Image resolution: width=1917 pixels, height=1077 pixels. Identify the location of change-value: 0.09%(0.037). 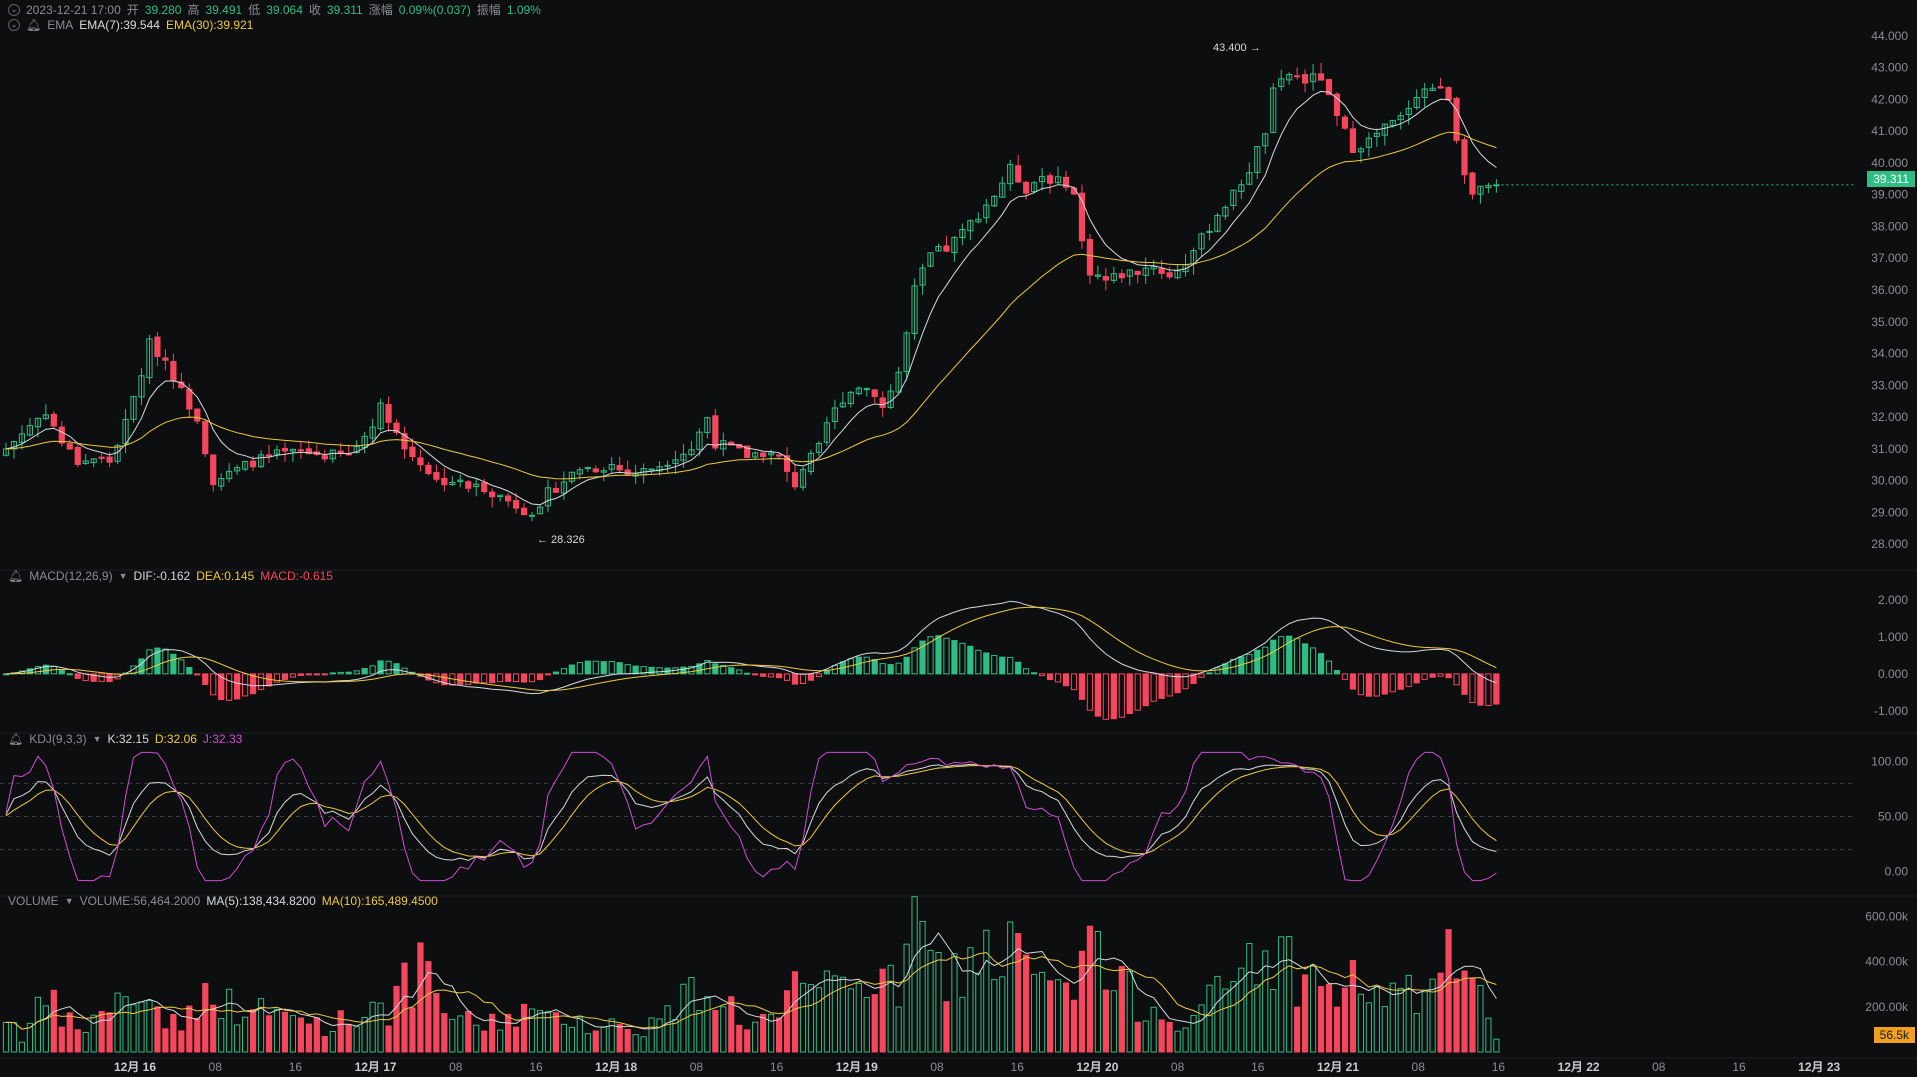
(434, 9).